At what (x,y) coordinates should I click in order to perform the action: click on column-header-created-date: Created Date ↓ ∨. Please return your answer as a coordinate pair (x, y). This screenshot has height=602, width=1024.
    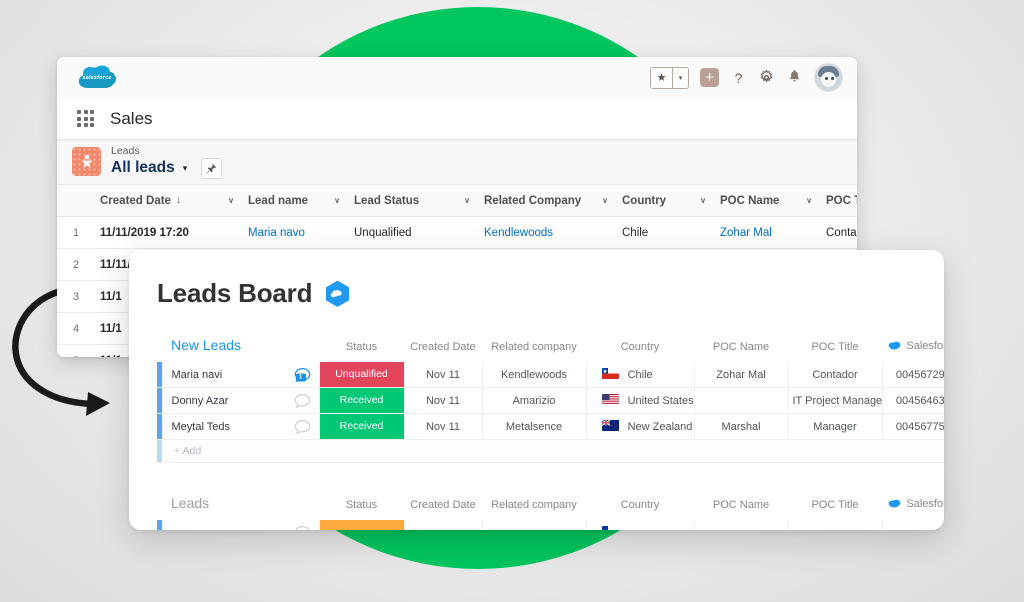
    Looking at the image, I should click on (169, 201).